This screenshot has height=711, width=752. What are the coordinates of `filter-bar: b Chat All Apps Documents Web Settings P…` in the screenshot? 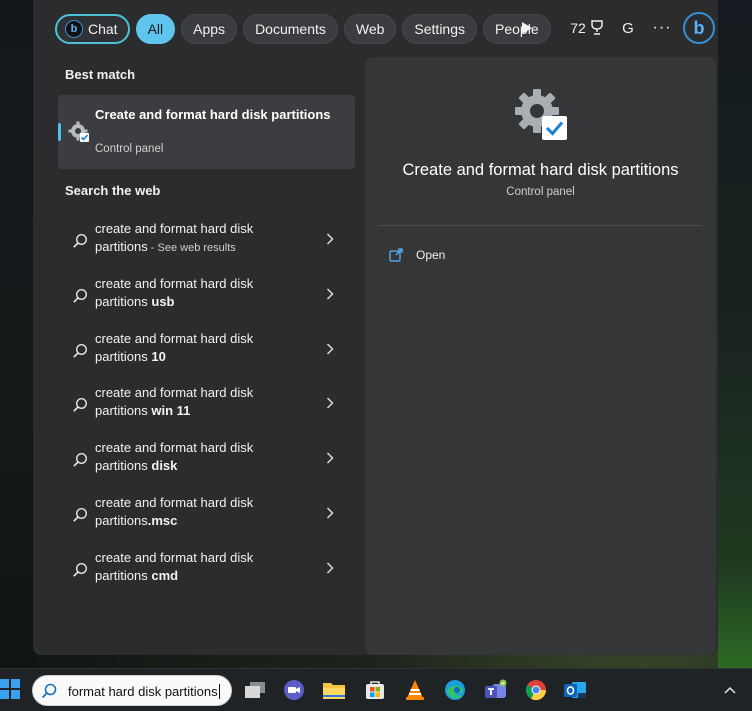 It's located at (306, 29).